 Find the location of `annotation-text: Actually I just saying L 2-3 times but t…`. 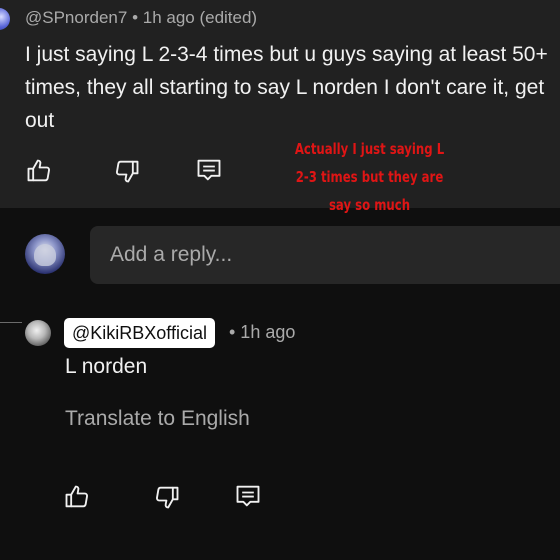

annotation-text: Actually I just saying L 2-3 times but t… is located at coordinates (369, 177).